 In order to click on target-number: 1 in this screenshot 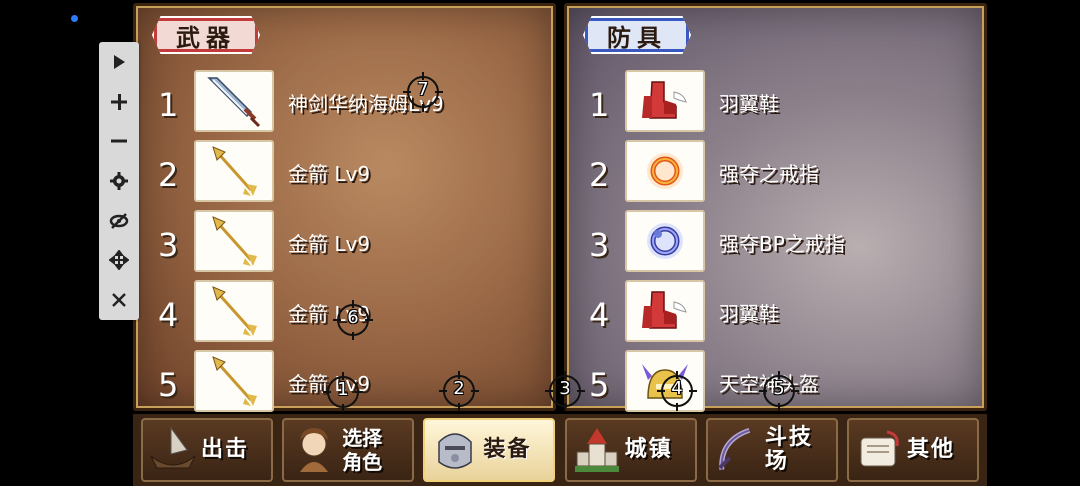, I will do `click(343, 389)`.